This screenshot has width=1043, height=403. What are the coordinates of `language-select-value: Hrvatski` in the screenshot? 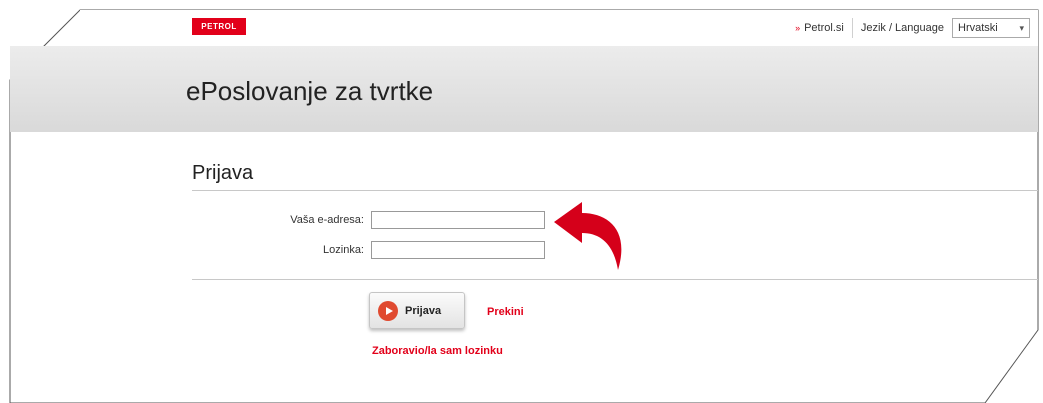 It's located at (978, 28).